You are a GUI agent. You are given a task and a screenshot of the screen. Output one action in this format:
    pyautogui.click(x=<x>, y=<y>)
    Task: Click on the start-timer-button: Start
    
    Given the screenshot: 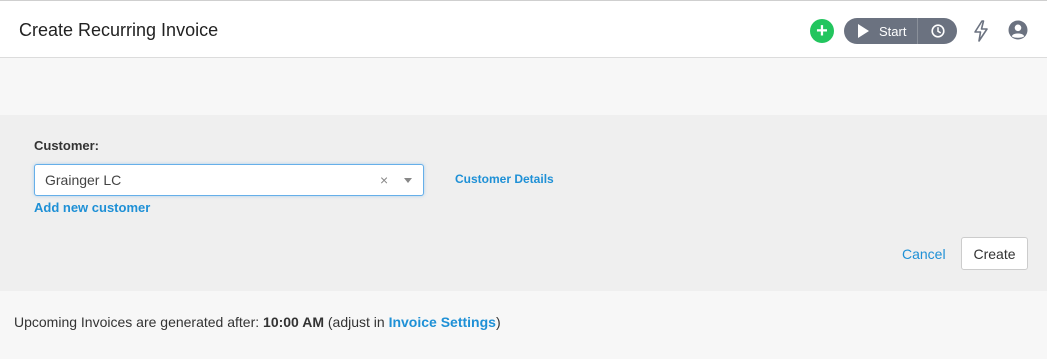 What is the action you would take?
    pyautogui.click(x=881, y=31)
    